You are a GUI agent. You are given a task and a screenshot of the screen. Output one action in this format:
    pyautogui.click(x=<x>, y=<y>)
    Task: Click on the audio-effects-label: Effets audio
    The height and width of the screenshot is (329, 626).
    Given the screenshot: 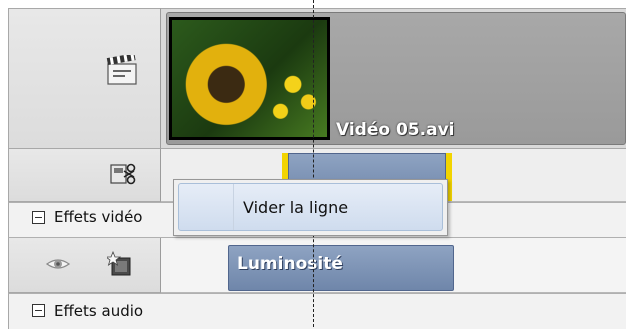 What is the action you would take?
    pyautogui.click(x=99, y=311)
    